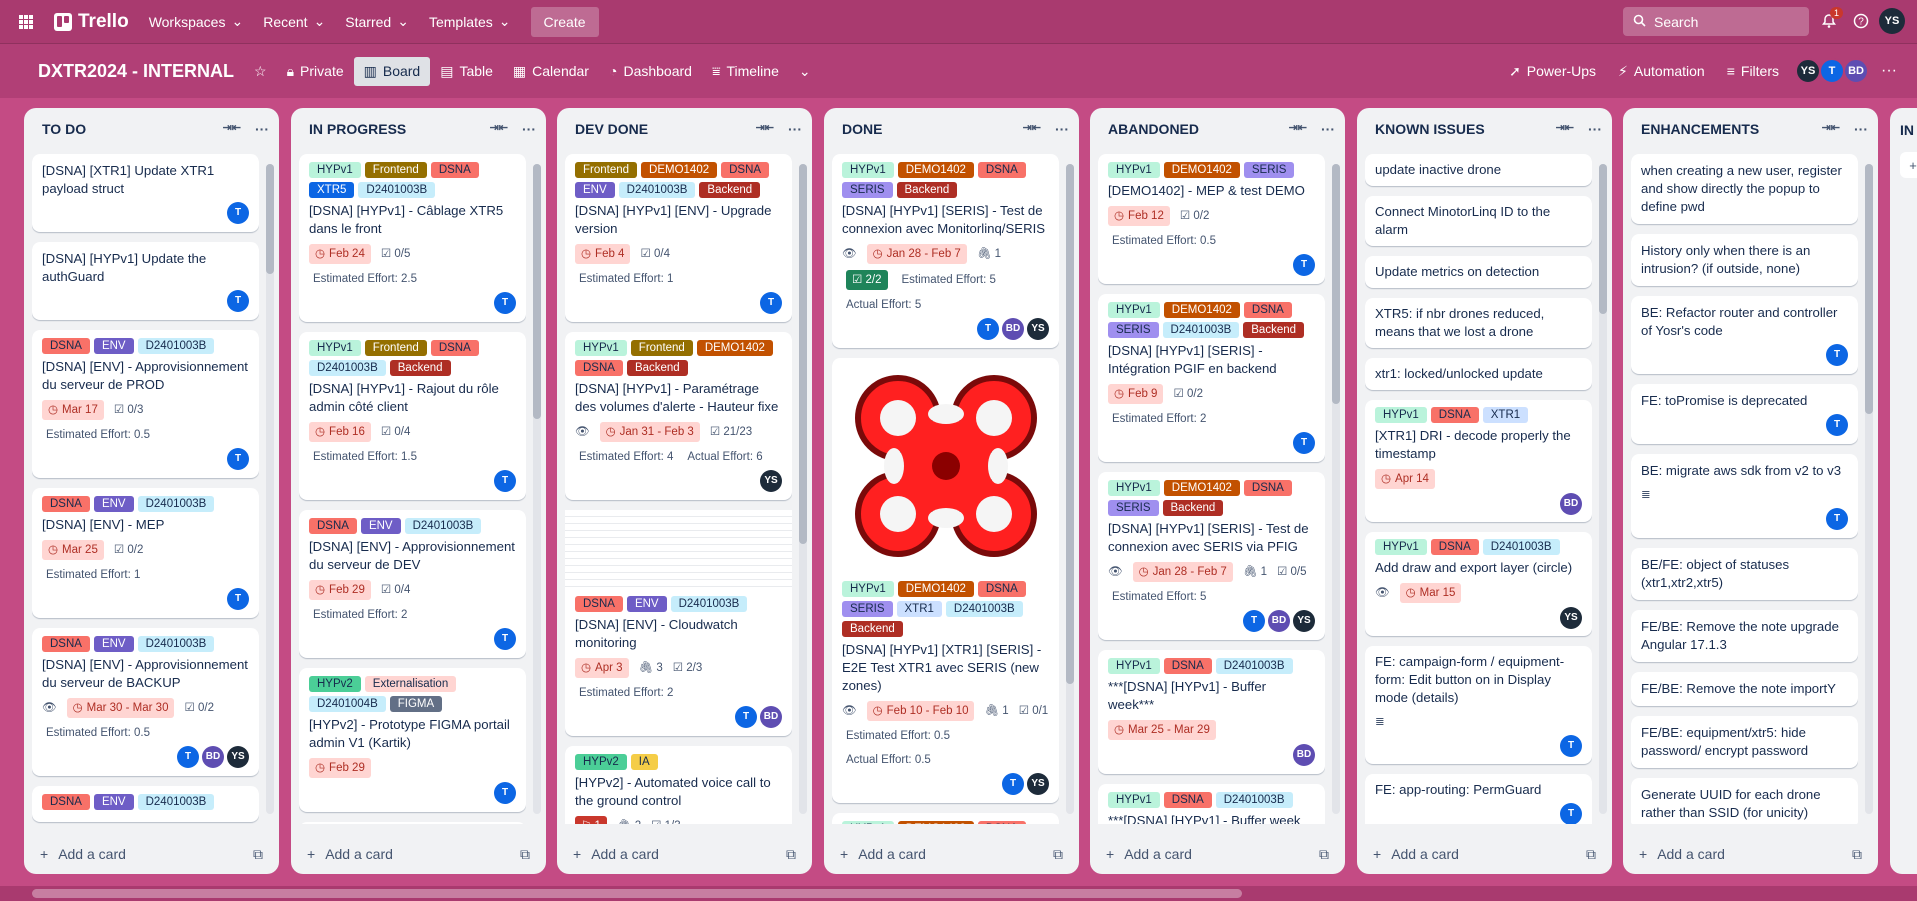 The image size is (1917, 901). I want to click on due-date-badge: ◷ Apr 3, so click(602, 668).